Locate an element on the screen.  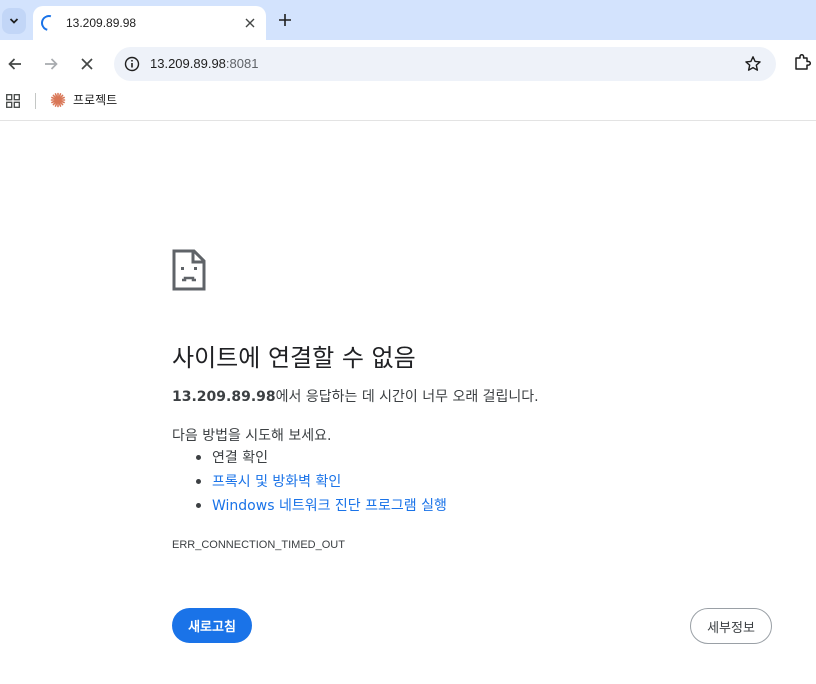
details-button: 세부정보 is located at coordinates (731, 626).